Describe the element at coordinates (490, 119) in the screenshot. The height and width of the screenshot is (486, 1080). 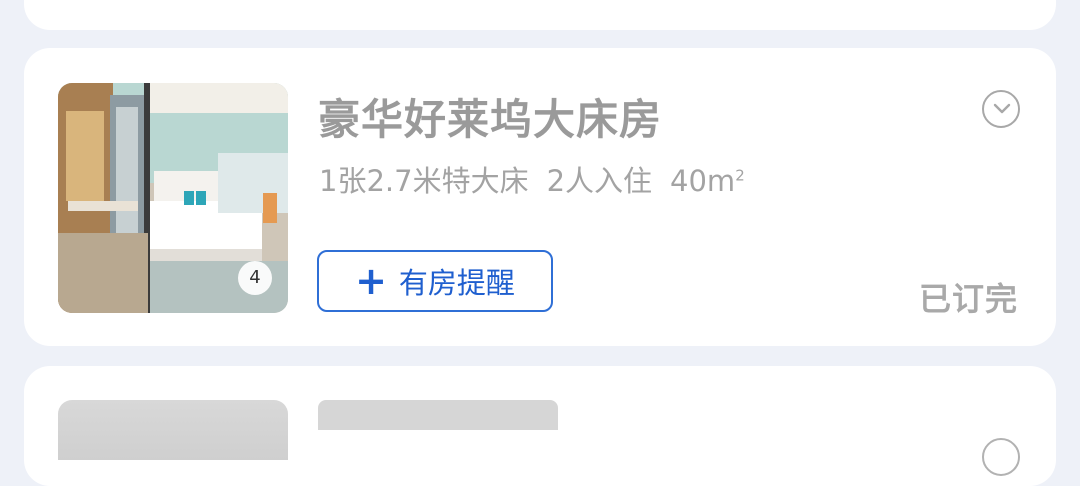
I see `room-title: 豪华好莱坞大床房` at that location.